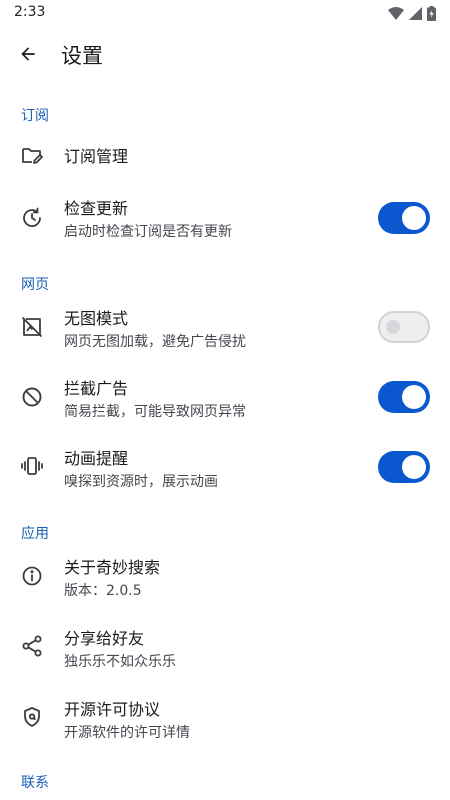 The image size is (450, 800). Describe the element at coordinates (35, 116) in the screenshot. I see `section-header-subscription: 订阅` at that location.